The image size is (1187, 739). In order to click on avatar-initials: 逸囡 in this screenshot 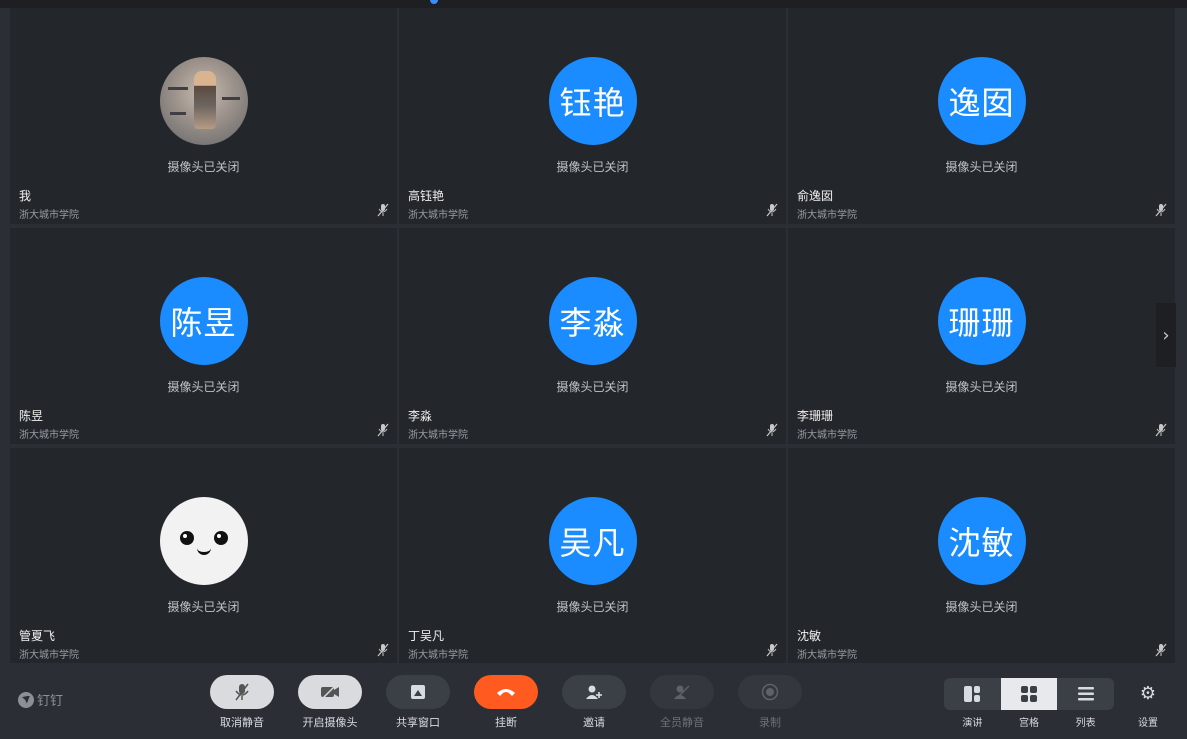, I will do `click(981, 101)`.